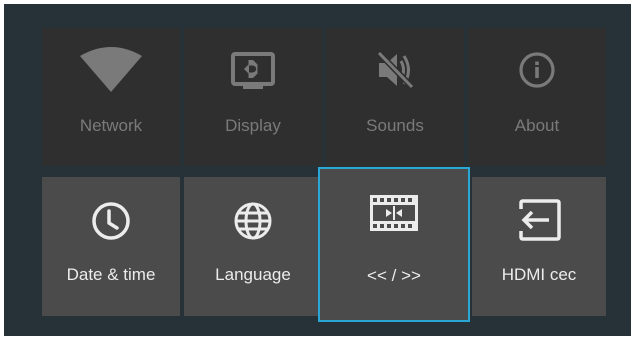 The image size is (635, 340). What do you see at coordinates (253, 246) in the screenshot?
I see `tile-language: Language` at bounding box center [253, 246].